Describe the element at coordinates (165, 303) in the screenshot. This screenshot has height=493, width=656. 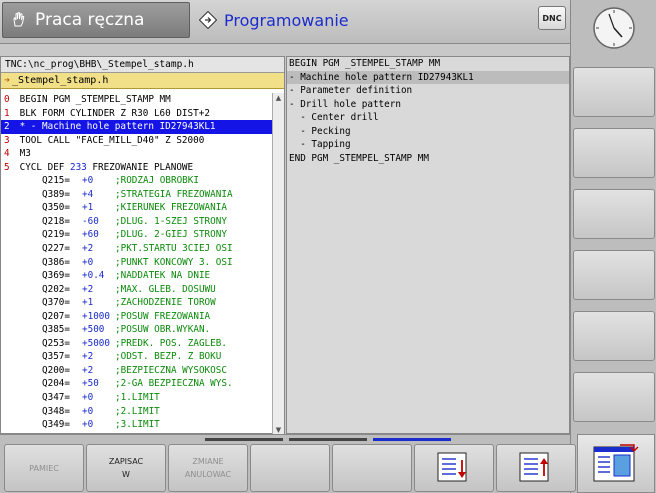
I see `param-comment: ;ZACHODZENIE TOROW` at that location.